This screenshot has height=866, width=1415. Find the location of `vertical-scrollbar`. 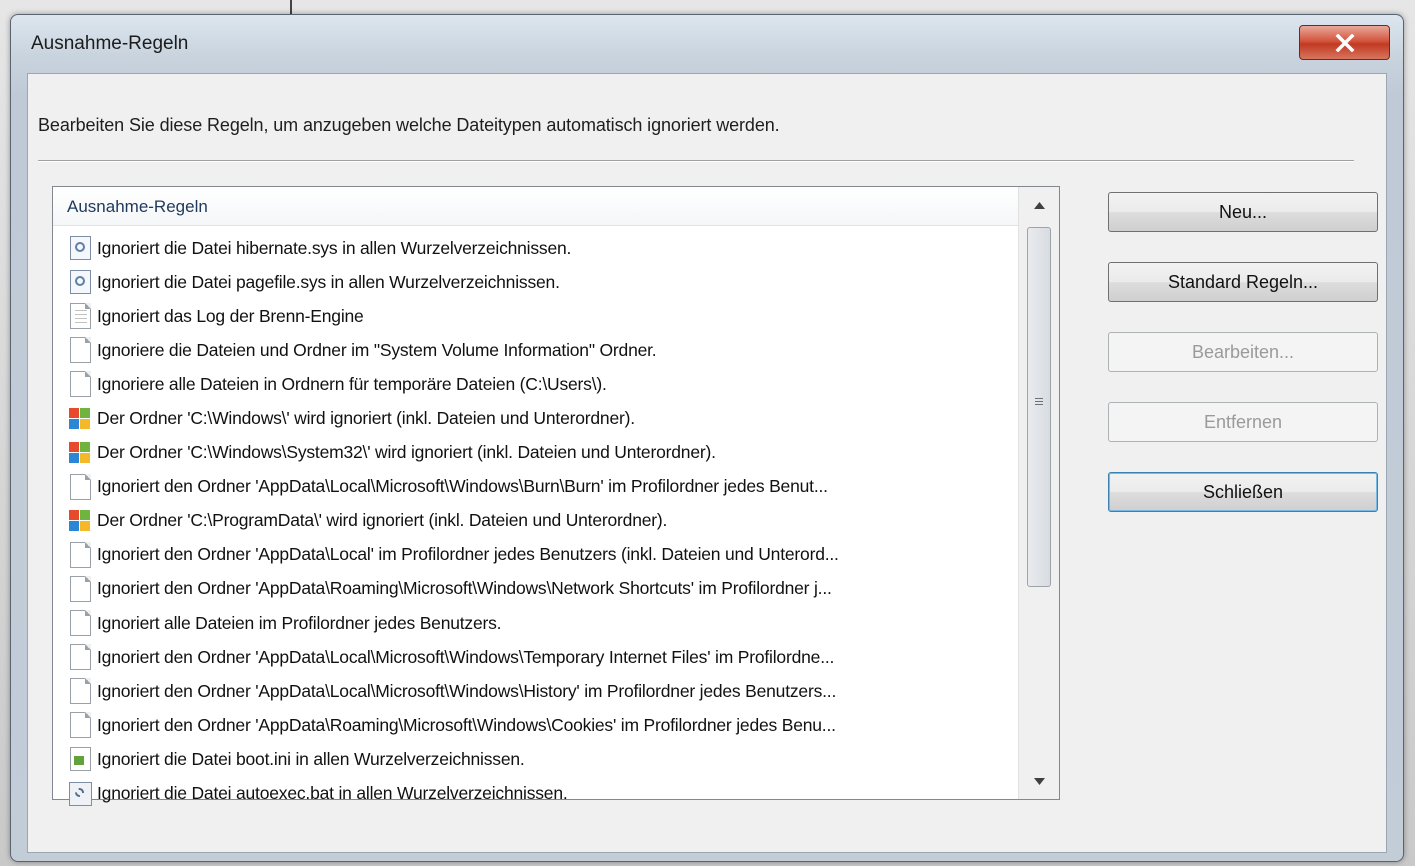

vertical-scrollbar is located at coordinates (1038, 493).